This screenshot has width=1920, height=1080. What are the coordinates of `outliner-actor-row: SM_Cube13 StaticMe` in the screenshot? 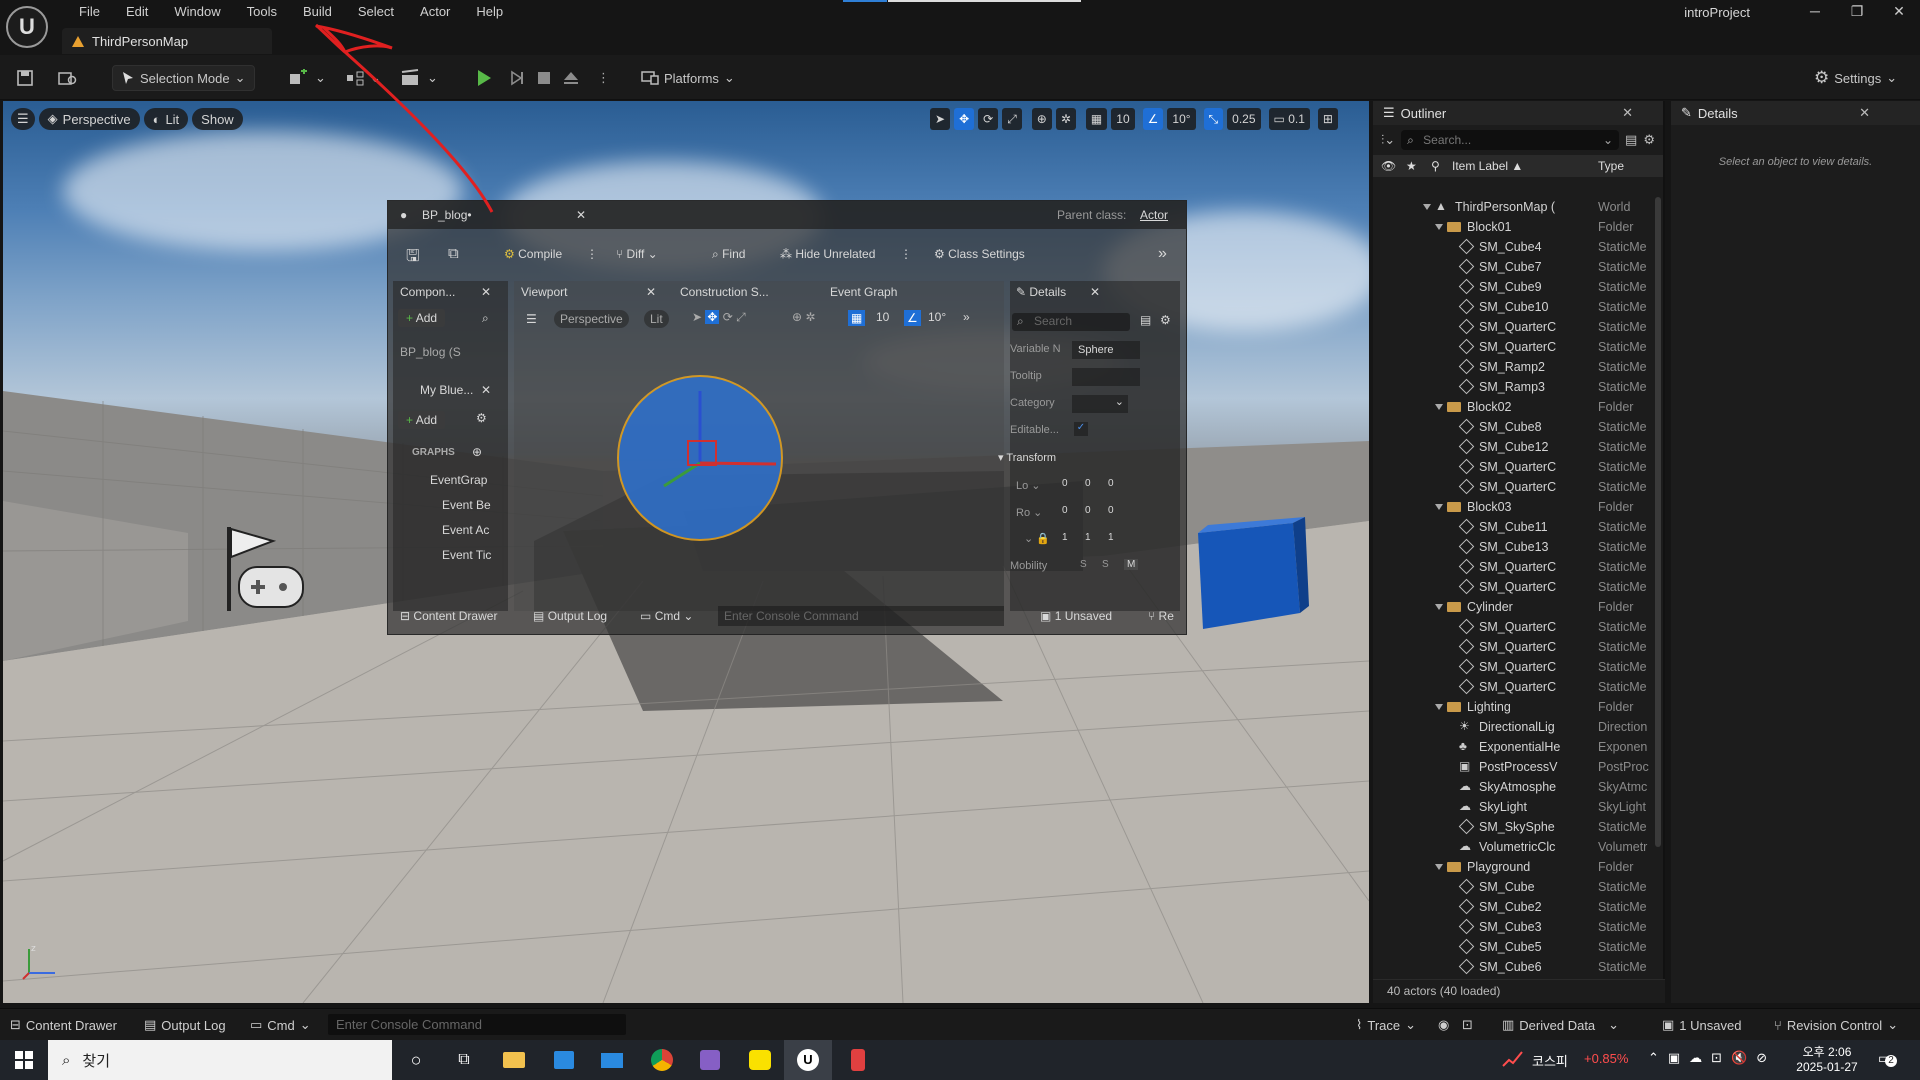 It's located at (1514, 547).